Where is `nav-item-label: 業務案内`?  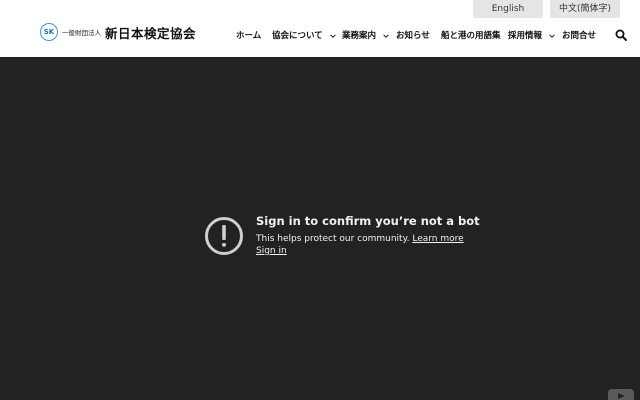 nav-item-label: 業務案内 is located at coordinates (359, 36).